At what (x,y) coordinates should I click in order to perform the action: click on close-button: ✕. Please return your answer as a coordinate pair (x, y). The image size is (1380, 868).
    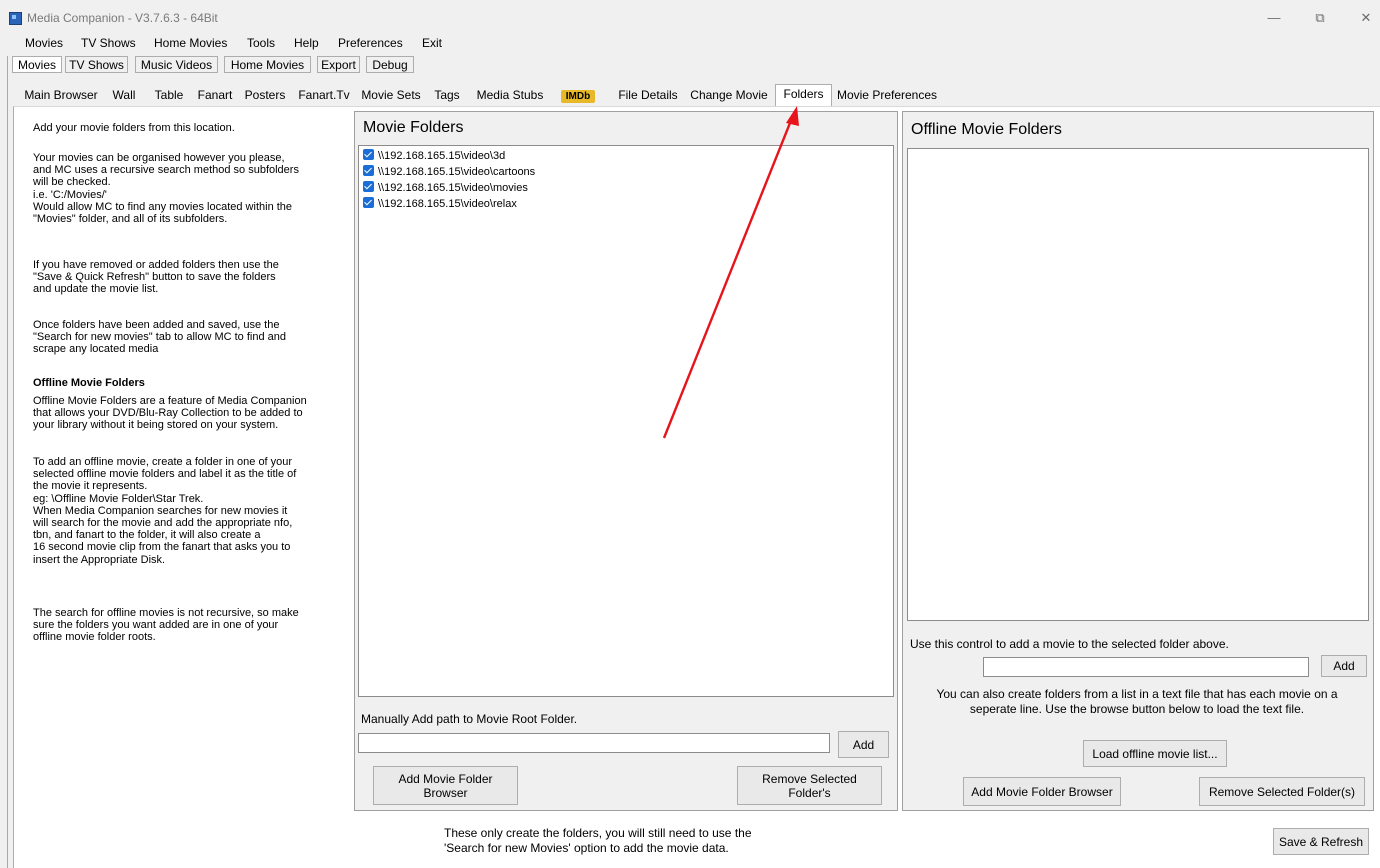
    Looking at the image, I should click on (1361, 19).